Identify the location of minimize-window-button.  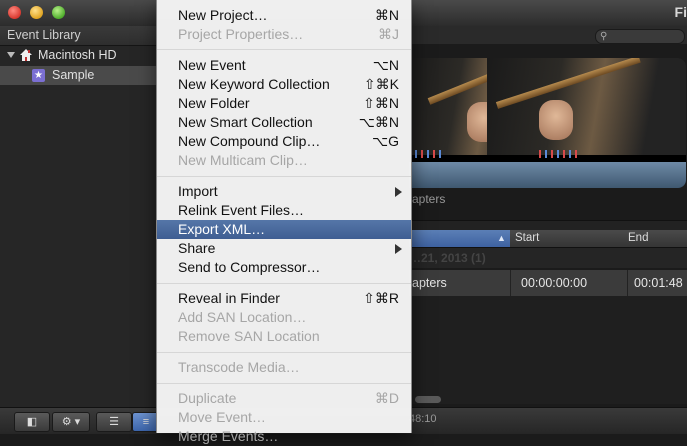
(36, 12).